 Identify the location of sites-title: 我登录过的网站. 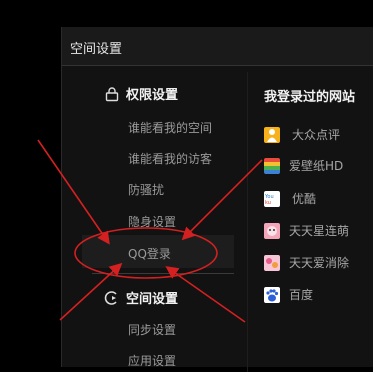
(310, 97).